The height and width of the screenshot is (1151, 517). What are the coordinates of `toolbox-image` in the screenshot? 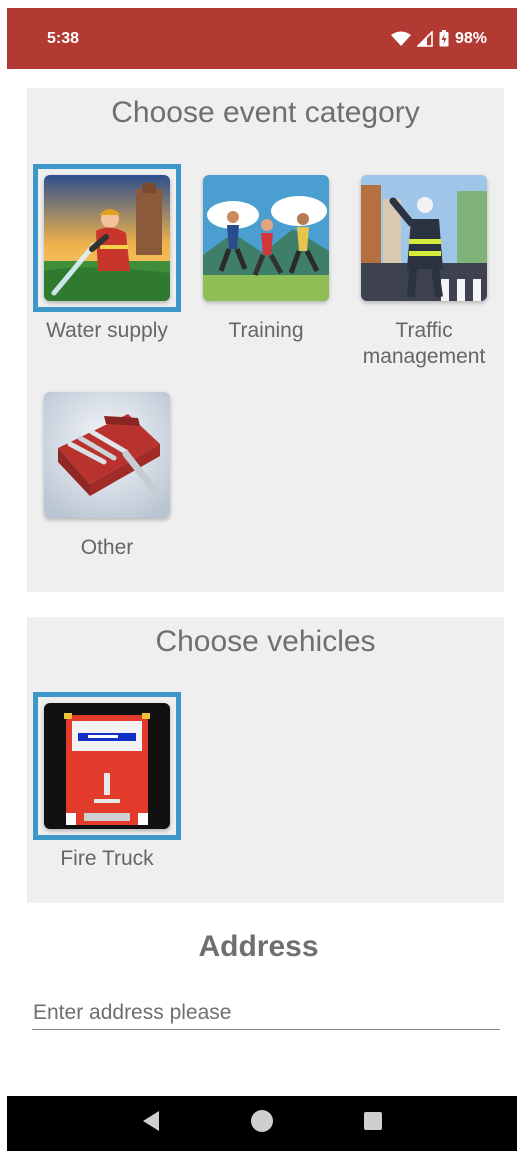 It's located at (107, 455).